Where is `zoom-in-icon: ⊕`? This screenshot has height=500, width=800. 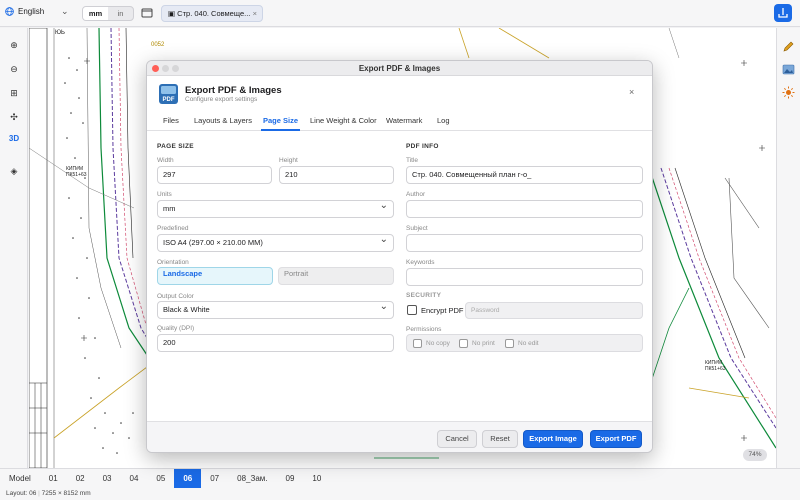
zoom-in-icon: ⊕ is located at coordinates (14, 45).